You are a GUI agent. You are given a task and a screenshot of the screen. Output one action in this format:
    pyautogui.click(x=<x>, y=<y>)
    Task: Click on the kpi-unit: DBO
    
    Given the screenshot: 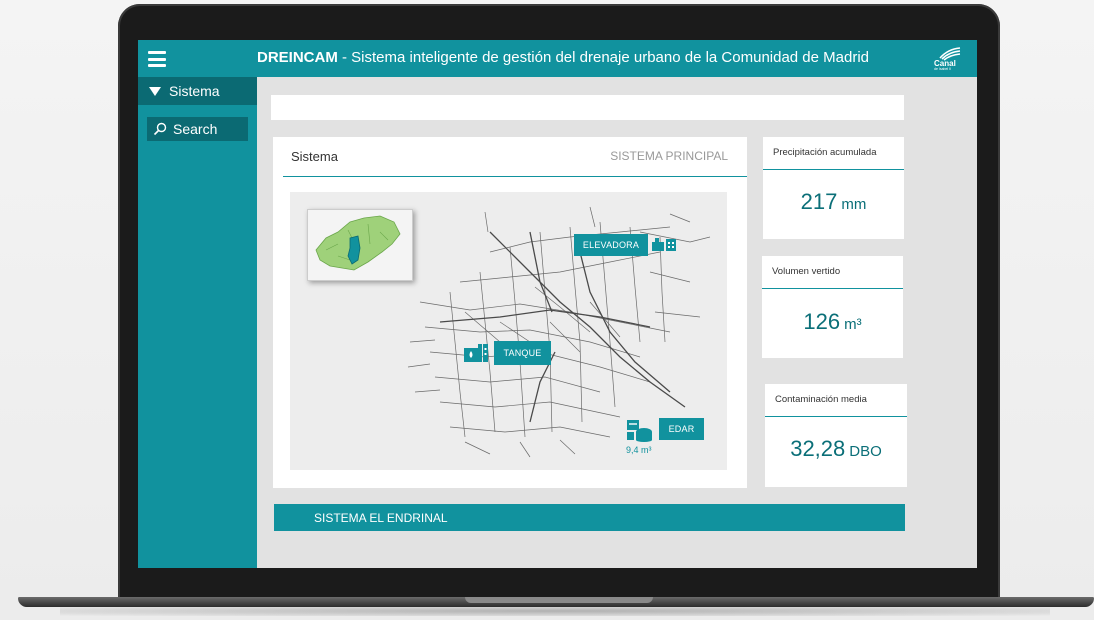 What is the action you would take?
    pyautogui.click(x=865, y=451)
    